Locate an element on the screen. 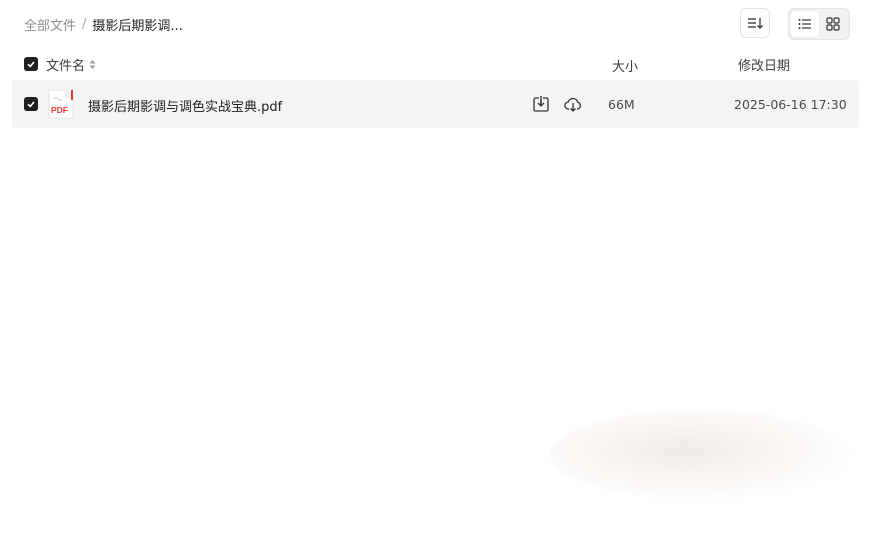 The height and width of the screenshot is (538, 874). grid-view-icon is located at coordinates (833, 24).